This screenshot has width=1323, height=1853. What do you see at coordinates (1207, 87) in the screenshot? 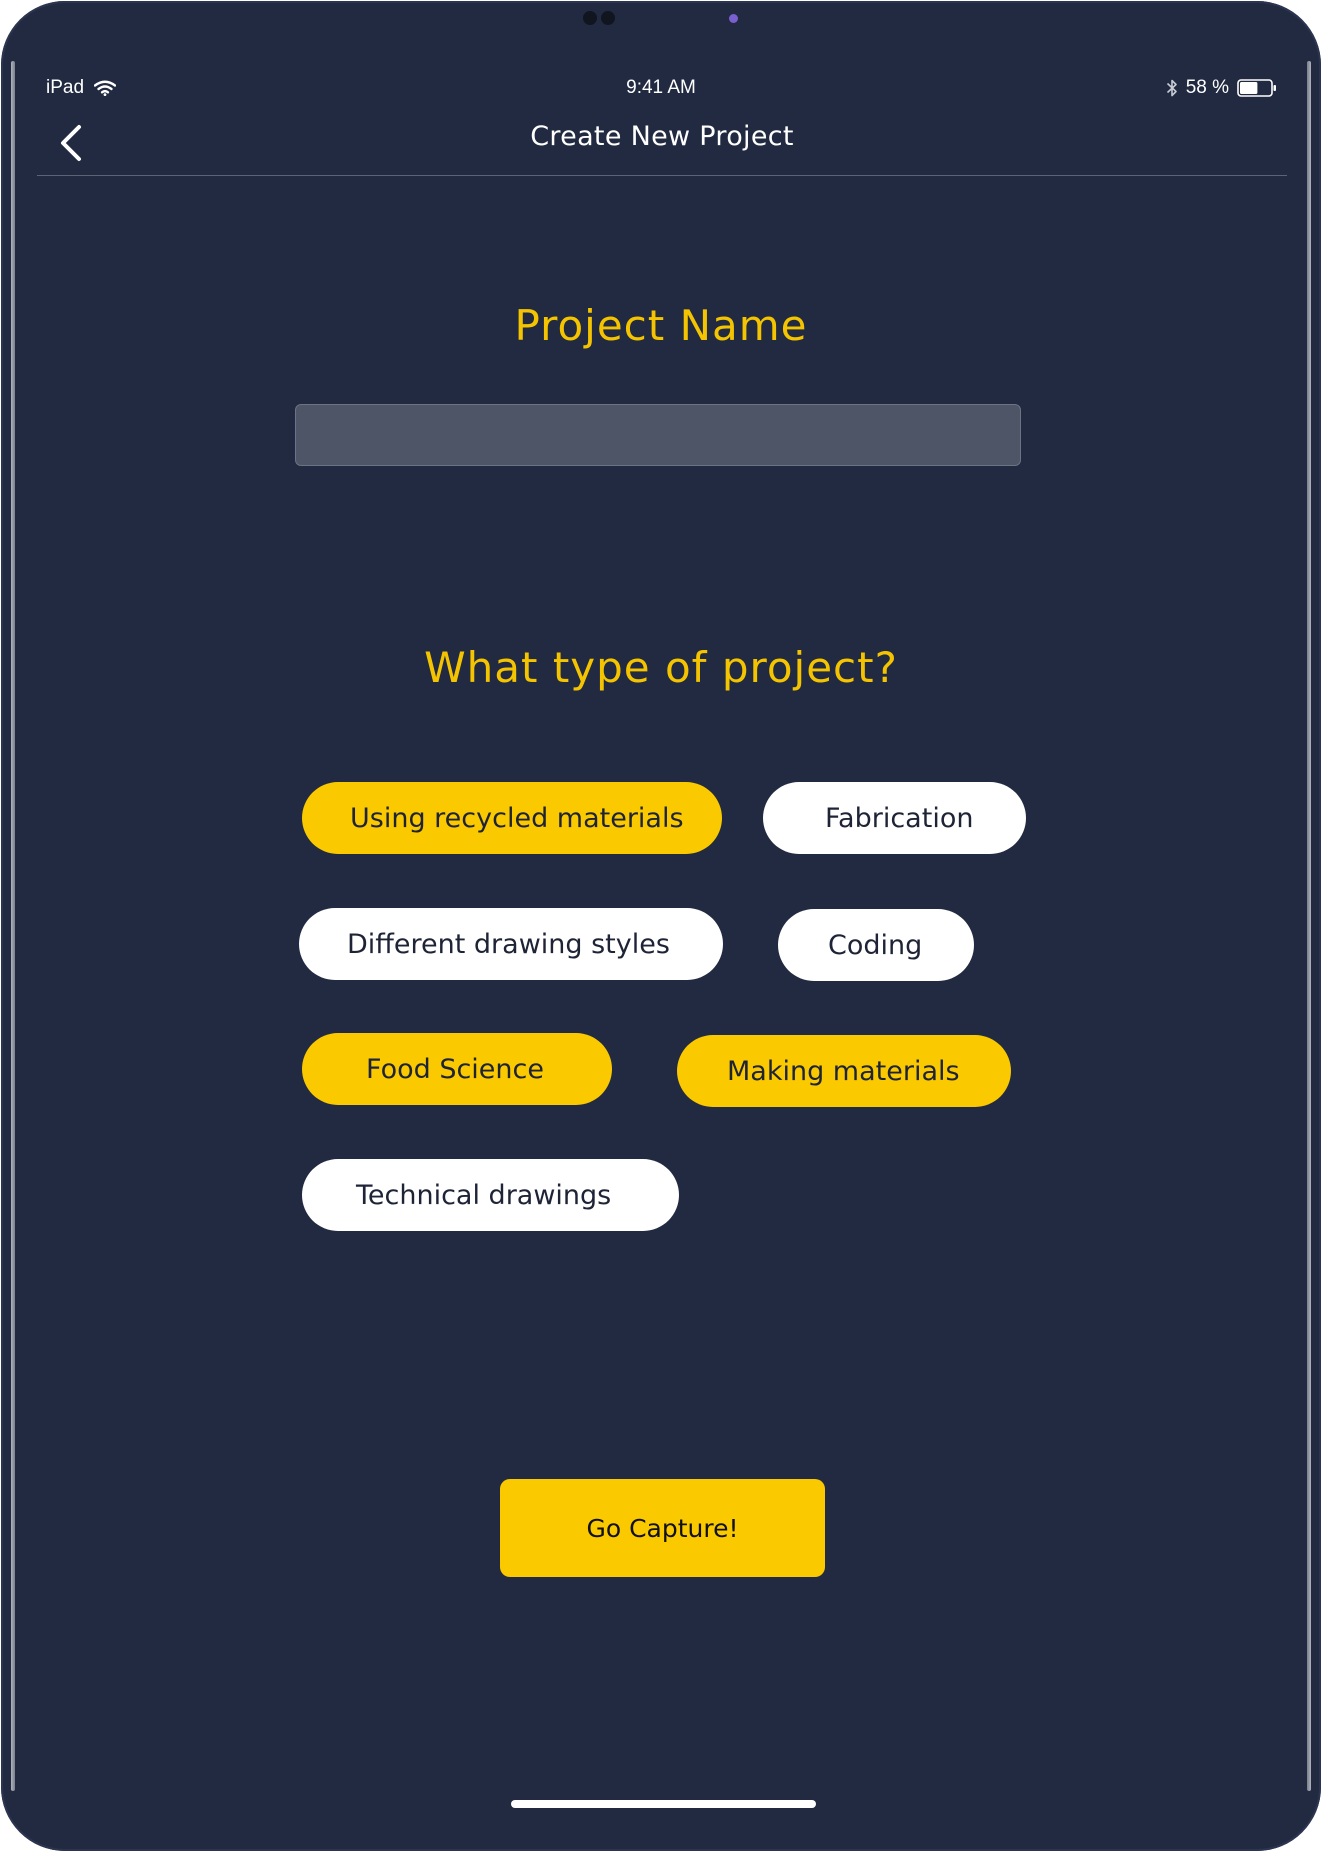
I see `battery-percent: 58 %` at bounding box center [1207, 87].